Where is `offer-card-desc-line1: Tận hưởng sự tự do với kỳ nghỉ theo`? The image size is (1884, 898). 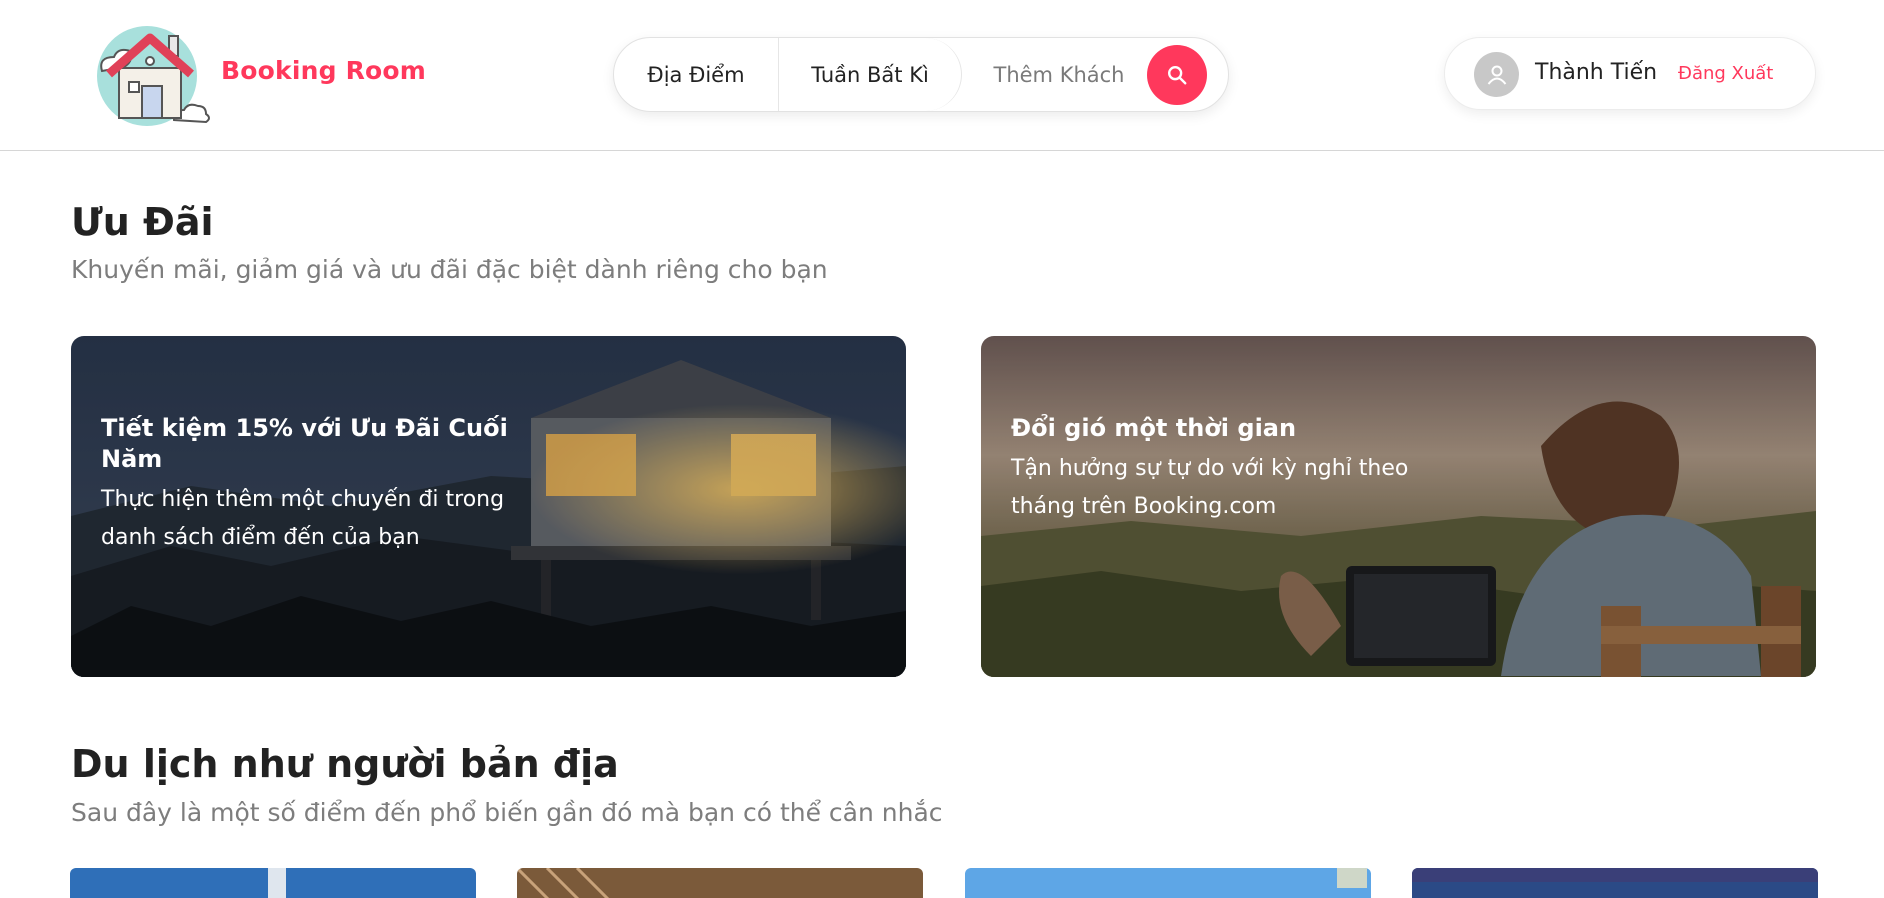 offer-card-desc-line1: Tận hưởng sự tự do với kỳ nghỉ theo is located at coordinates (1210, 469).